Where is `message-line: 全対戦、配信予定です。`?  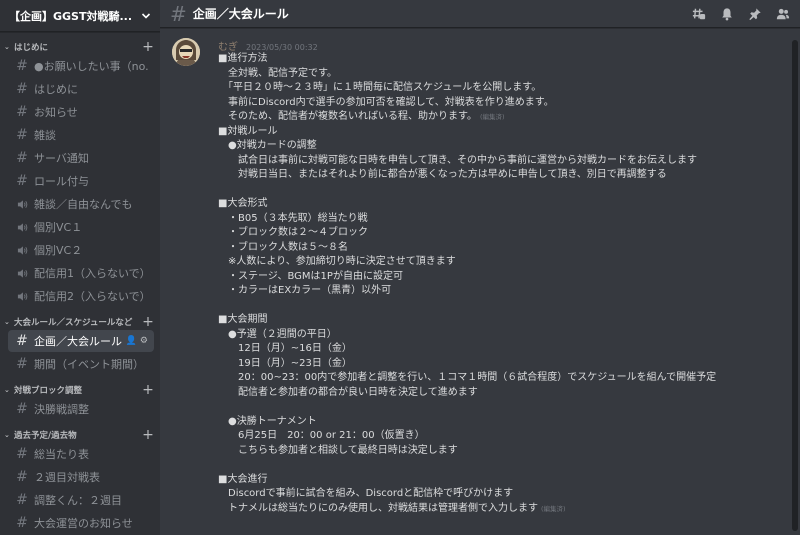 message-line: 全対戦、配信予定です。 is located at coordinates (504, 74).